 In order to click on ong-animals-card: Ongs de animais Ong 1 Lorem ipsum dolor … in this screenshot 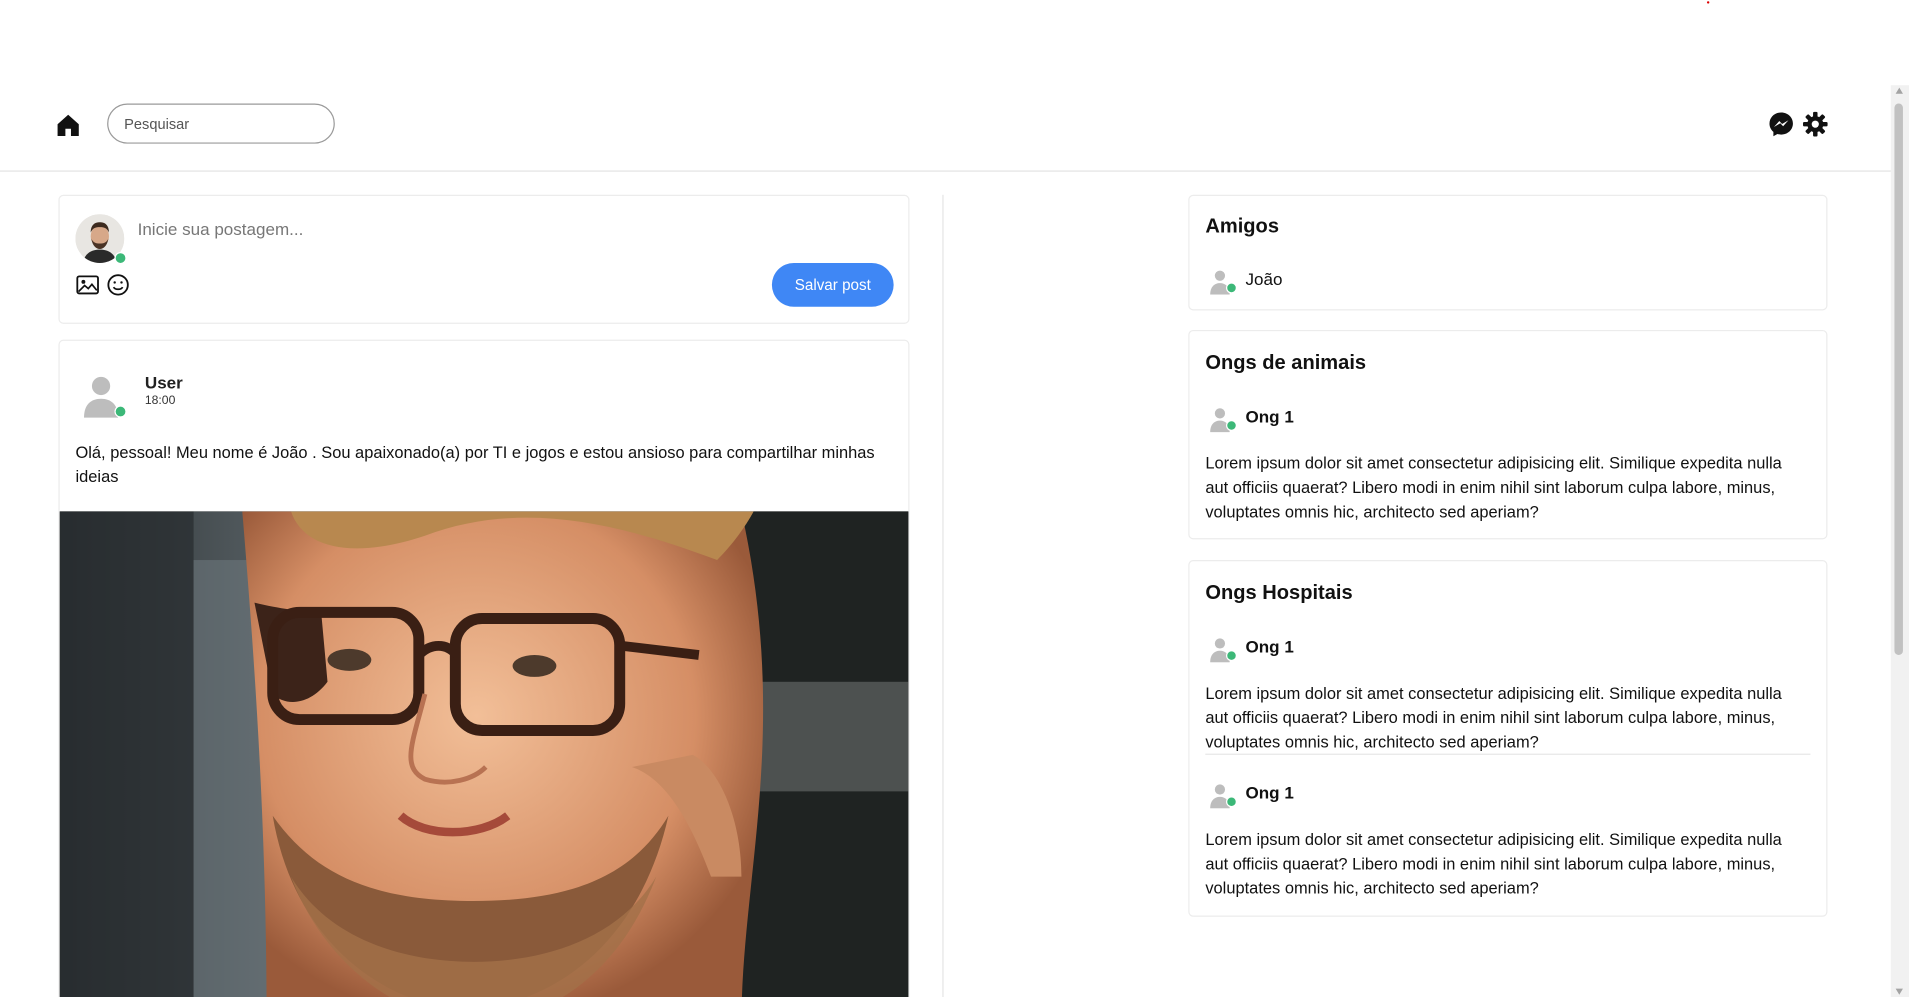, I will do `click(1508, 434)`.